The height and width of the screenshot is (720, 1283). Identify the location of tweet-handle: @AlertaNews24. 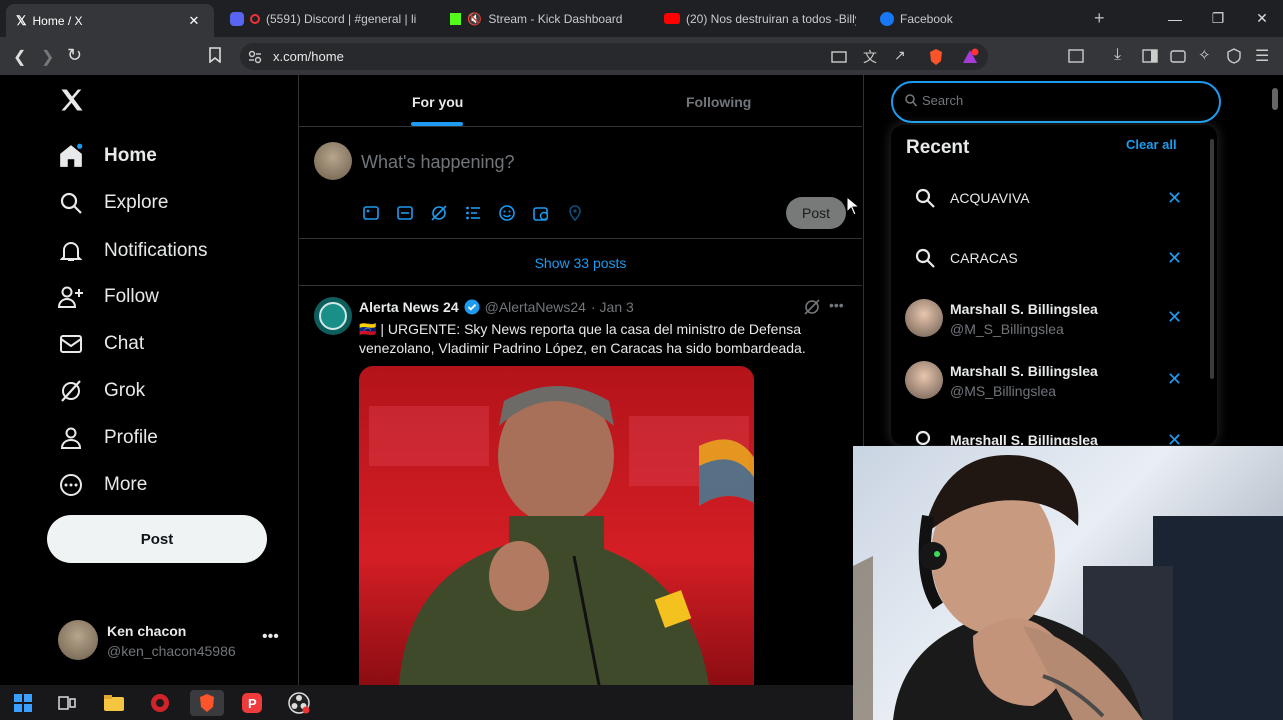
(535, 307).